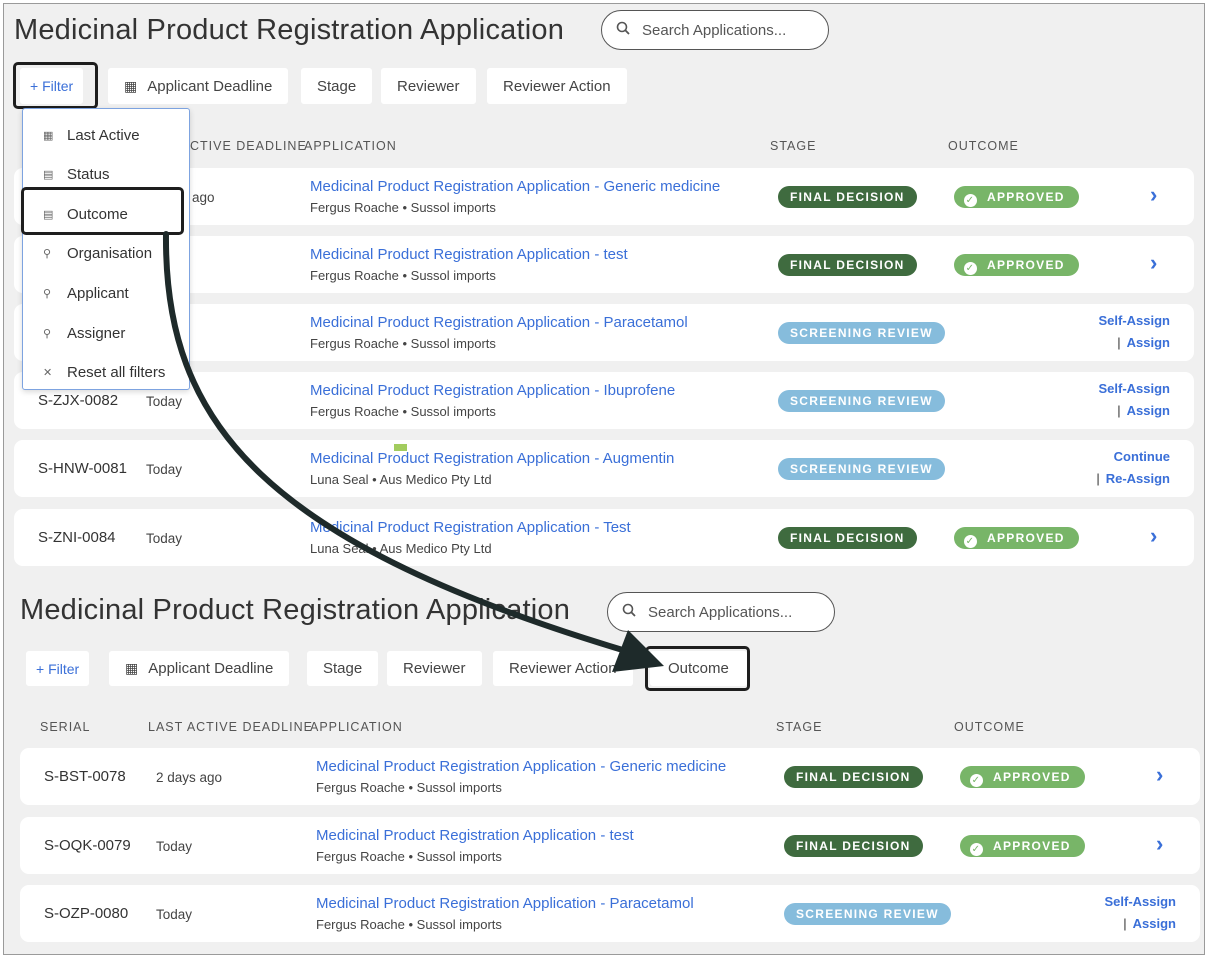  What do you see at coordinates (1138, 478) in the screenshot?
I see `reassign-link: Re-Assign` at bounding box center [1138, 478].